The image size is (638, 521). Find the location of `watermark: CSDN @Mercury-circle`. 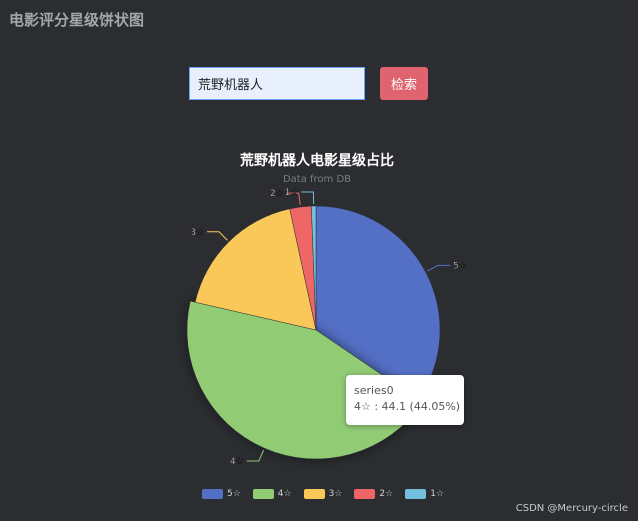

watermark: CSDN @Mercury-circle is located at coordinates (571, 508).